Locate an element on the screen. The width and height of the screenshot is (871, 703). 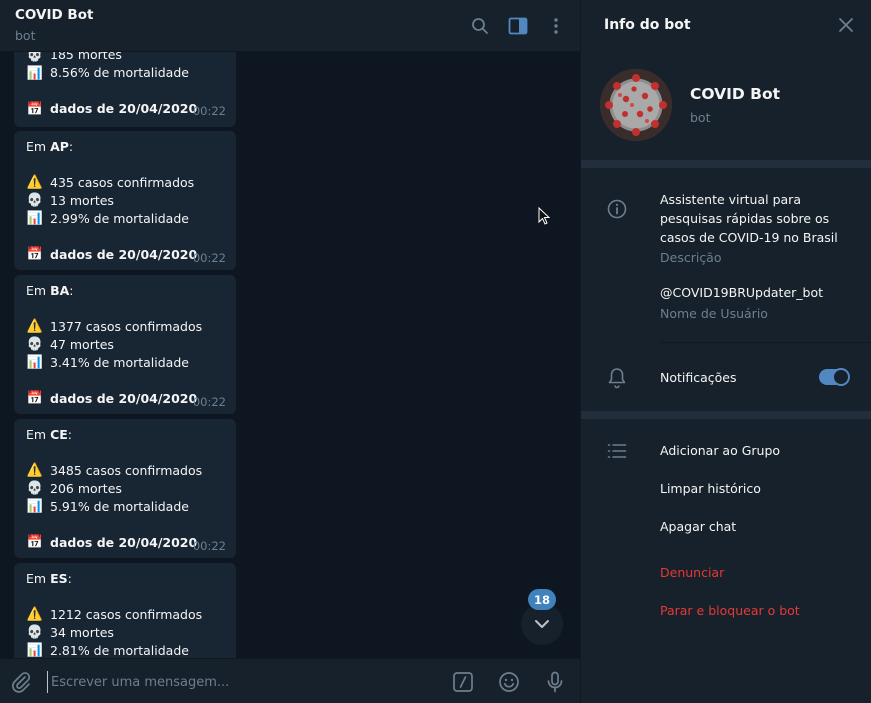
mortality-text: 3.41% de mortalidade is located at coordinates (119, 362).